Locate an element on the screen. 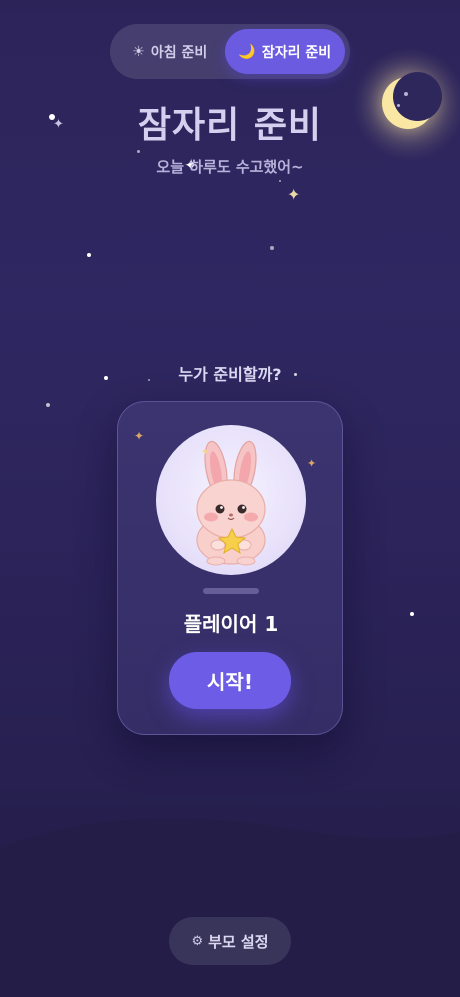 Image resolution: width=460 pixels, height=997 pixels. player-name: 플레이어 1 is located at coordinates (231, 624).